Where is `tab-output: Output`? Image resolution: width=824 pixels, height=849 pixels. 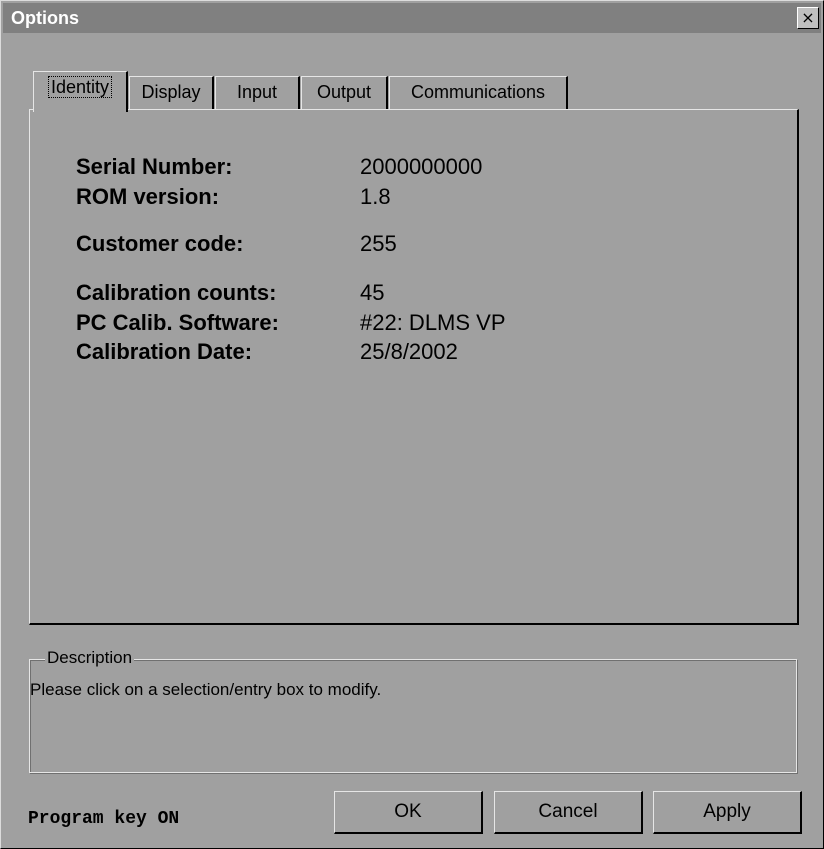 tab-output: Output is located at coordinates (344, 92).